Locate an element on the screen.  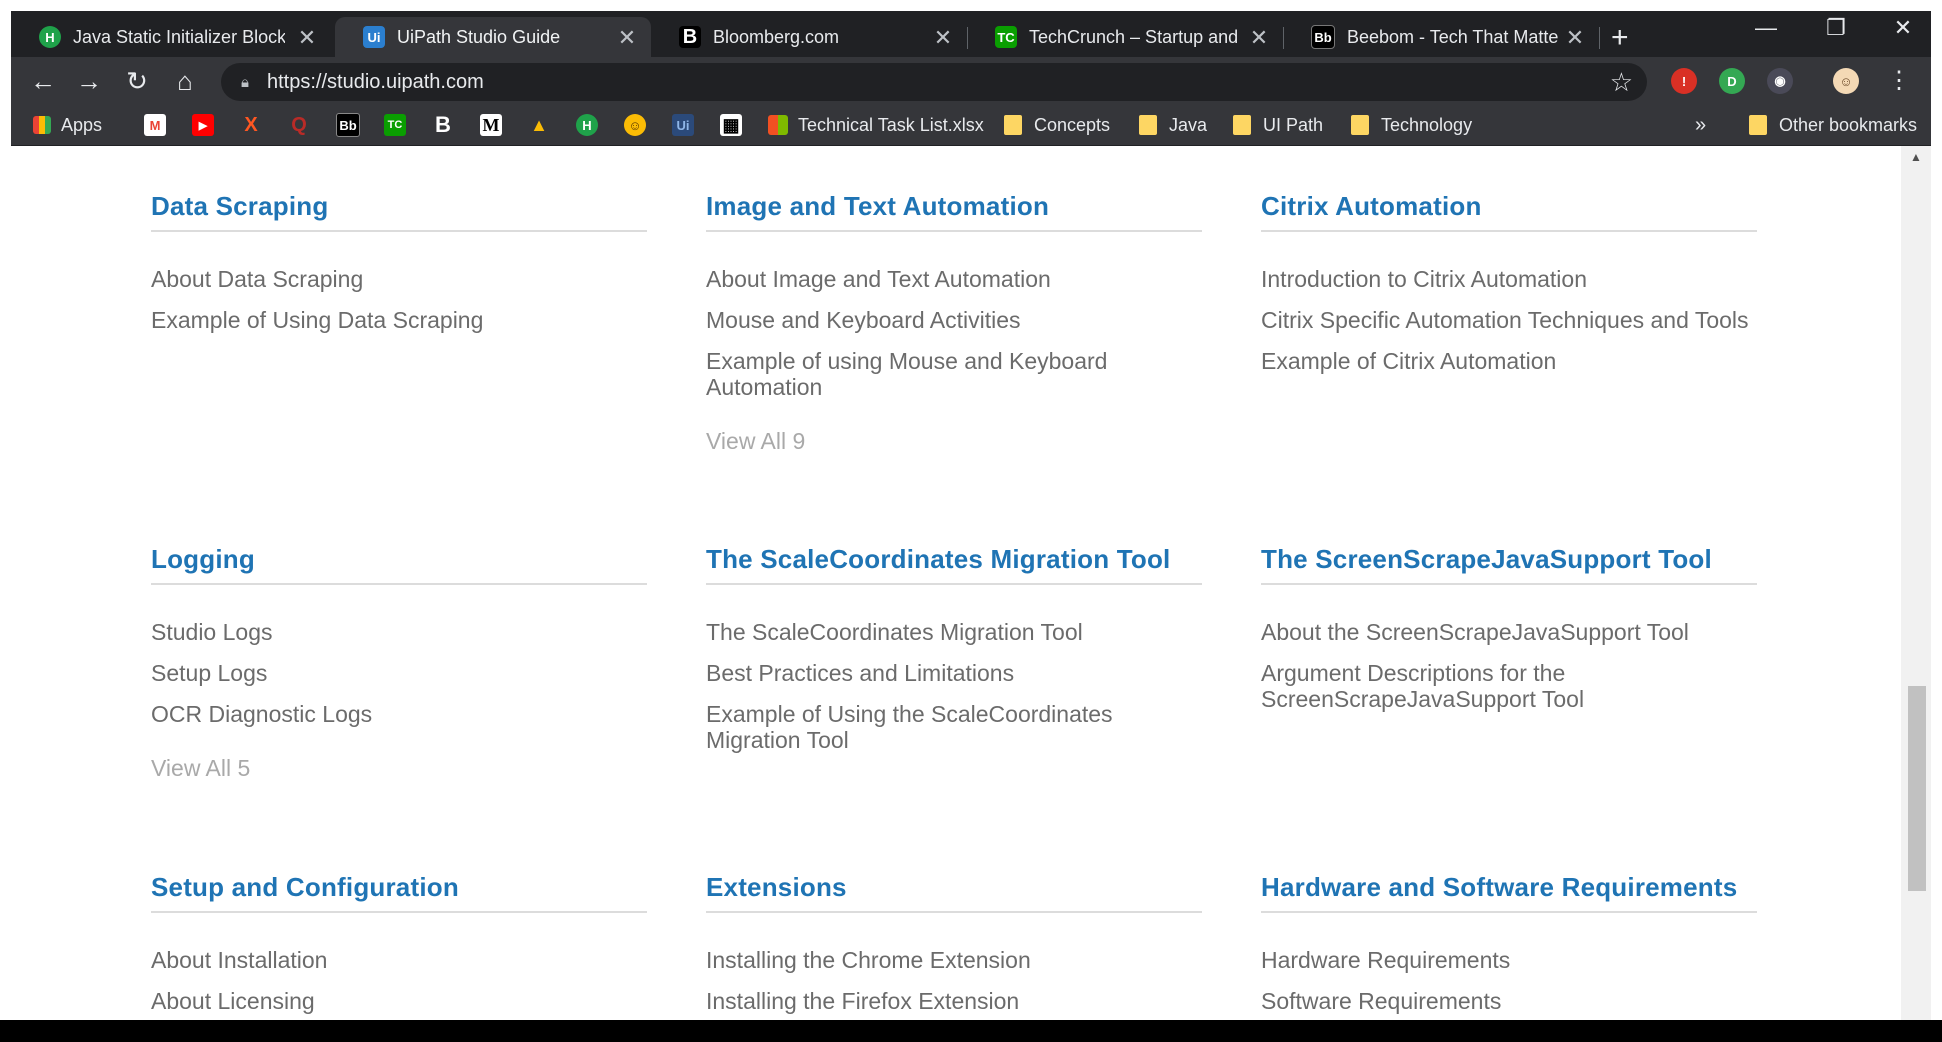
section-heading: Hardware and Software Requirements is located at coordinates (1509, 892).